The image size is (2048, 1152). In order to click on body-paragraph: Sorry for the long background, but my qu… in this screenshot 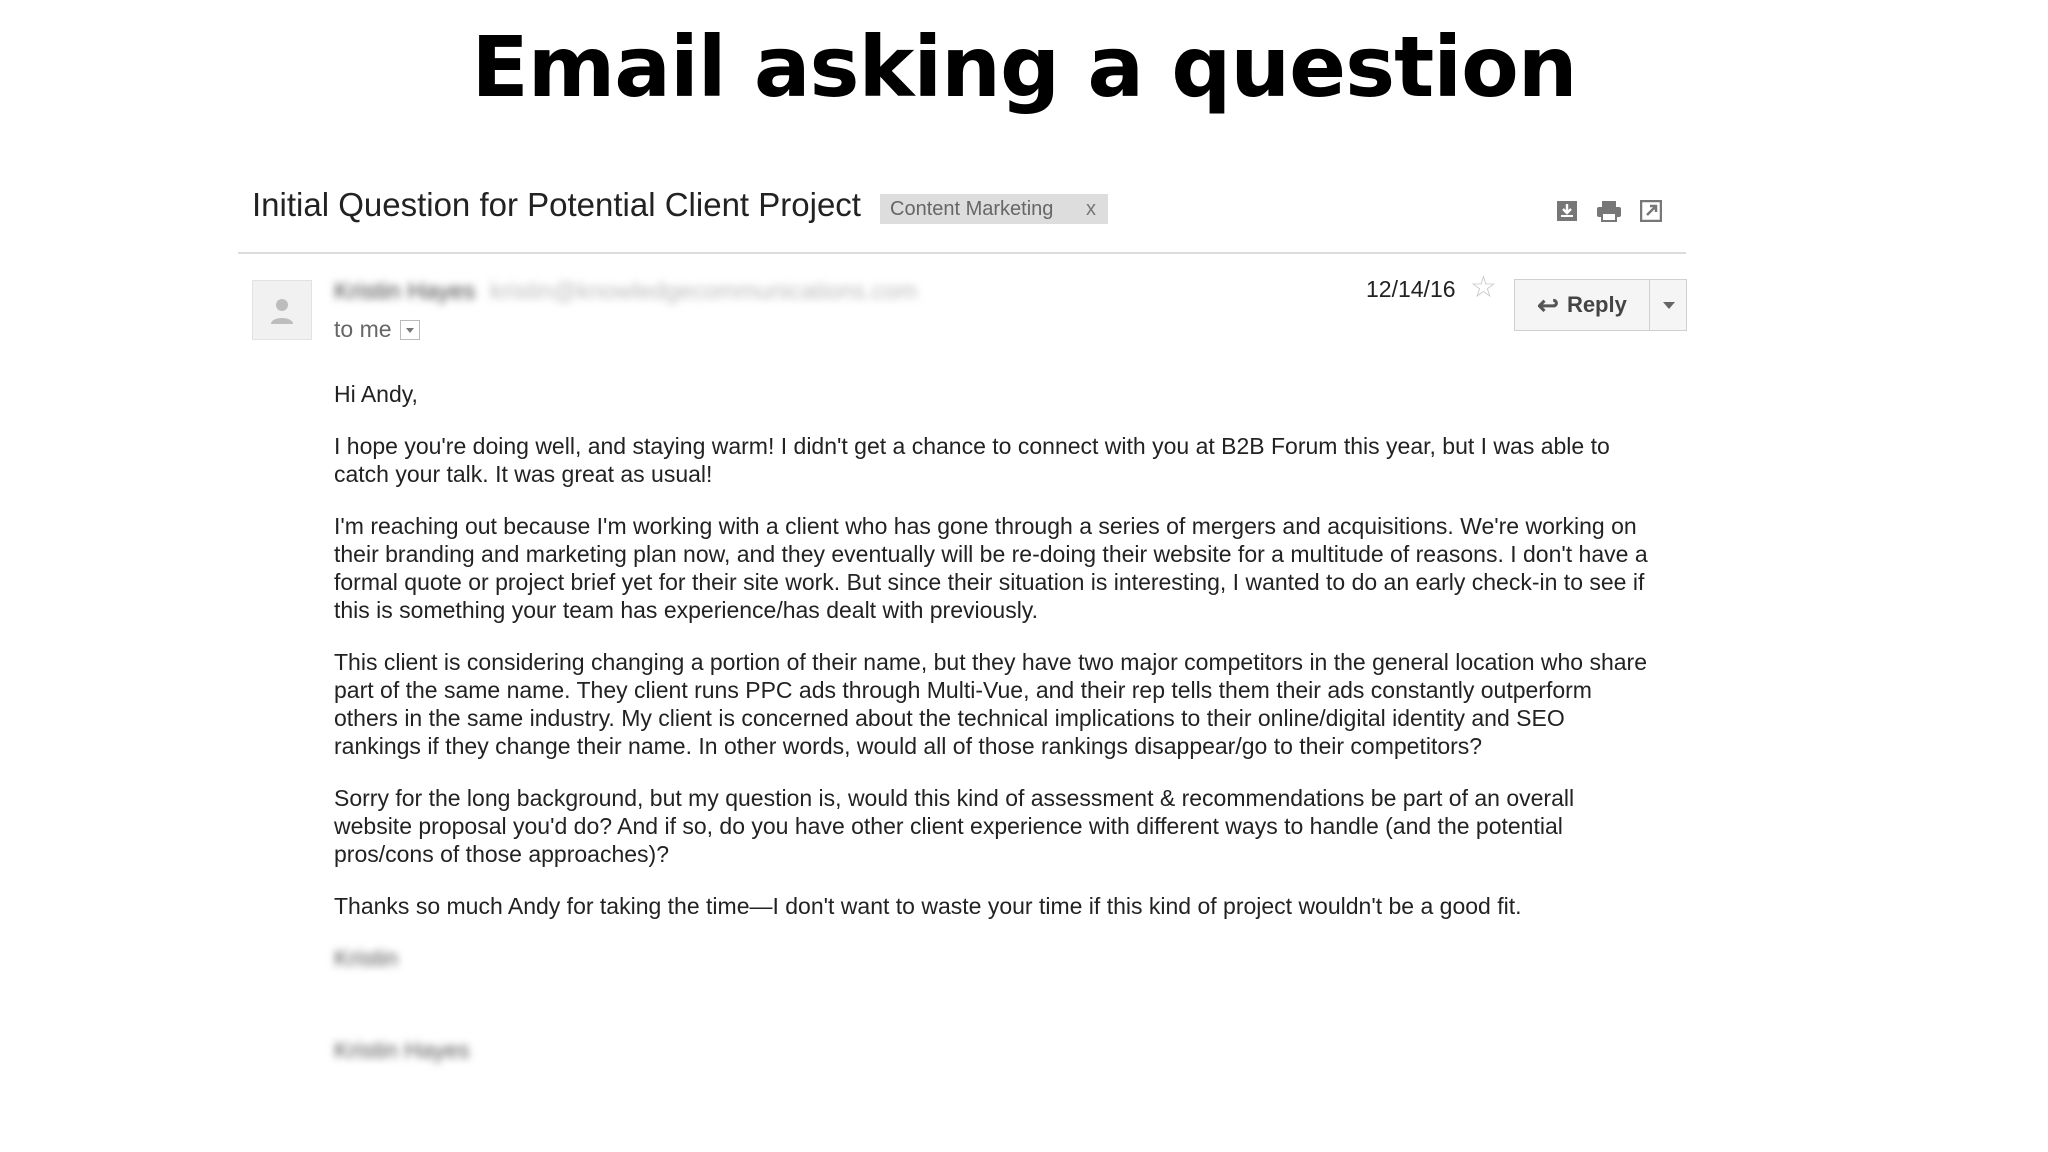, I will do `click(954, 826)`.